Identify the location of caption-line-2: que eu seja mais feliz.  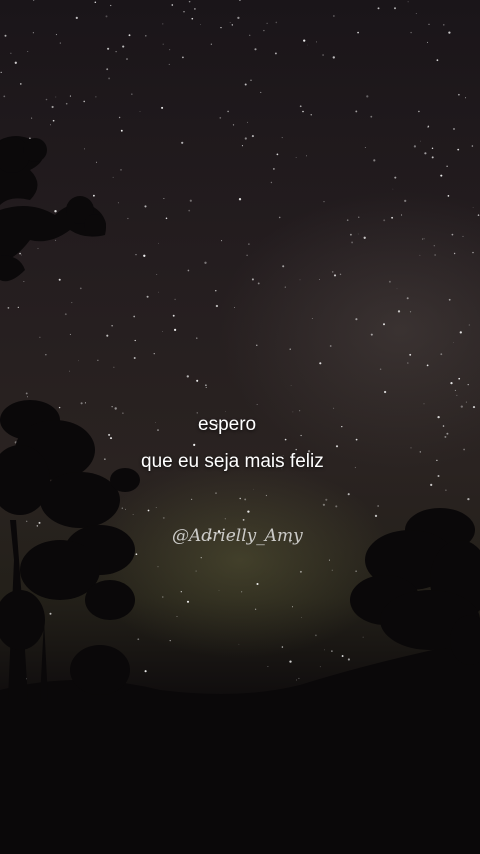
(232, 461).